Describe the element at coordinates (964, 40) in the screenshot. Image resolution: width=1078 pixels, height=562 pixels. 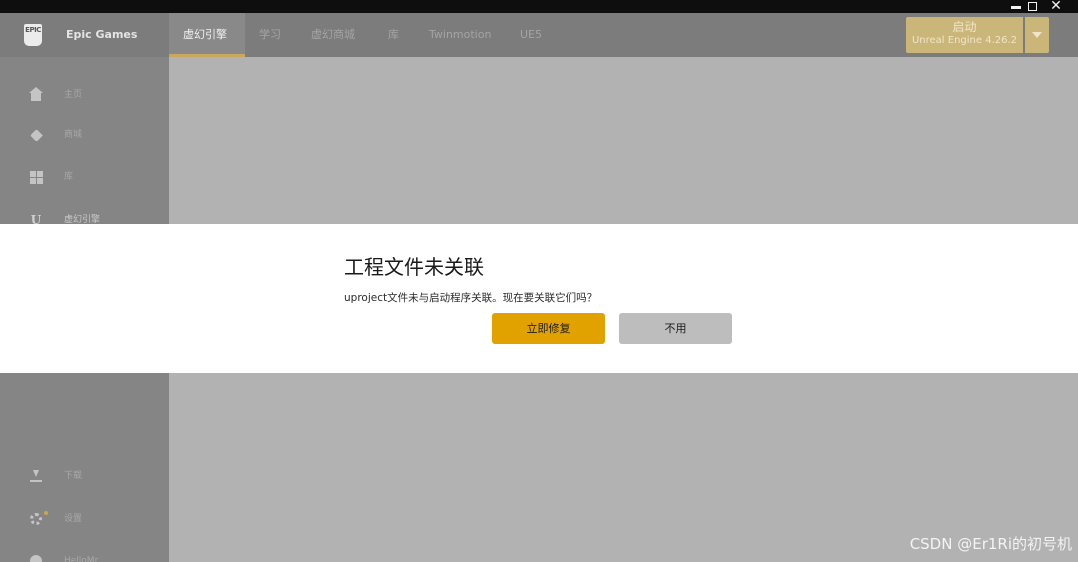
I see `launch-engine-version: Unreal Engine 4.26.2` at that location.